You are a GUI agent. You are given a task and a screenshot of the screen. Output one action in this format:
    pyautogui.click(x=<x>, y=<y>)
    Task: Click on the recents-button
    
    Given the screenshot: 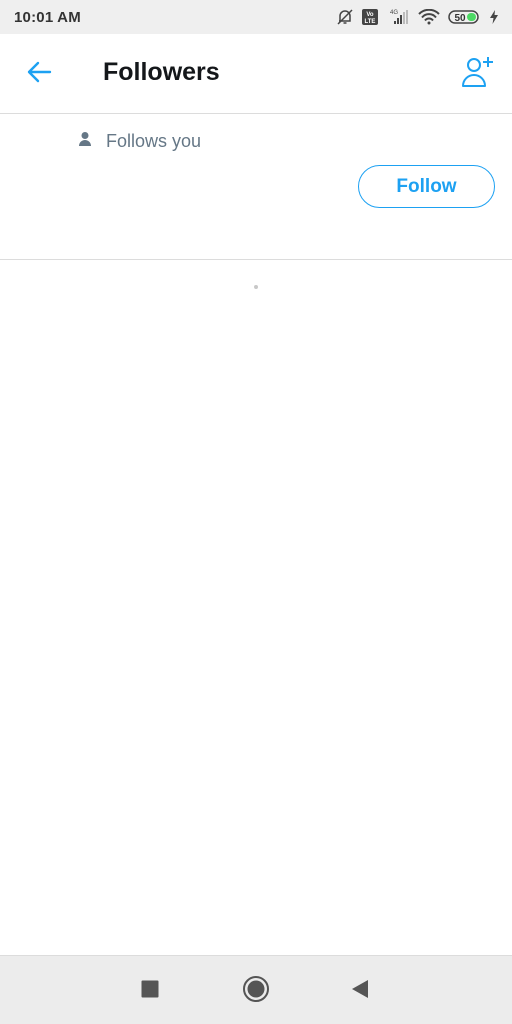 What is the action you would take?
    pyautogui.click(x=150, y=991)
    